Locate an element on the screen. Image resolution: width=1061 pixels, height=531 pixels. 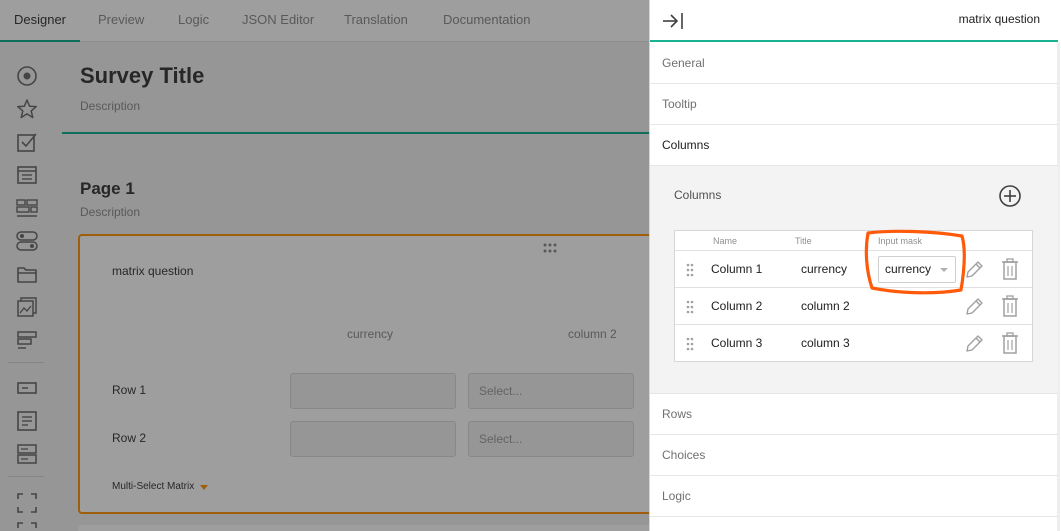
property-grid-header: matrix question is located at coordinates (854, 21).